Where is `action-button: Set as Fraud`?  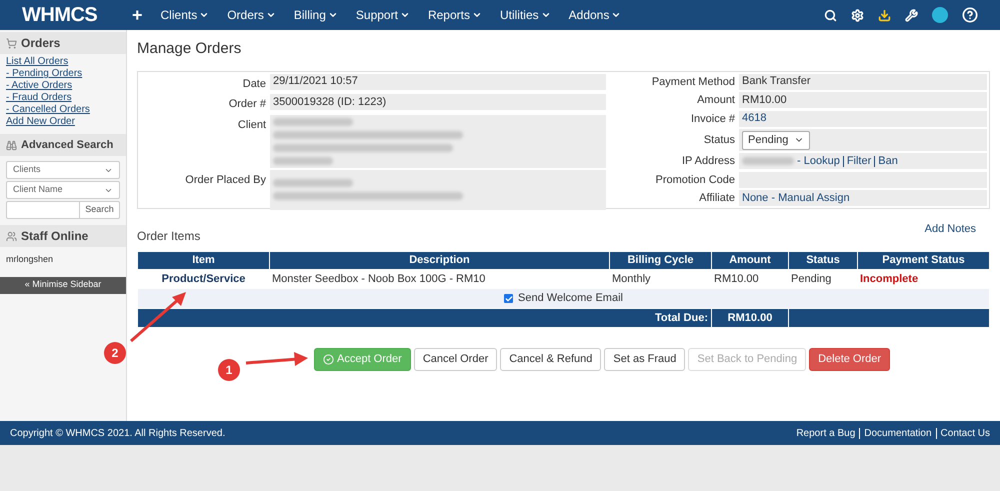
action-button: Set as Fraud is located at coordinates (645, 359).